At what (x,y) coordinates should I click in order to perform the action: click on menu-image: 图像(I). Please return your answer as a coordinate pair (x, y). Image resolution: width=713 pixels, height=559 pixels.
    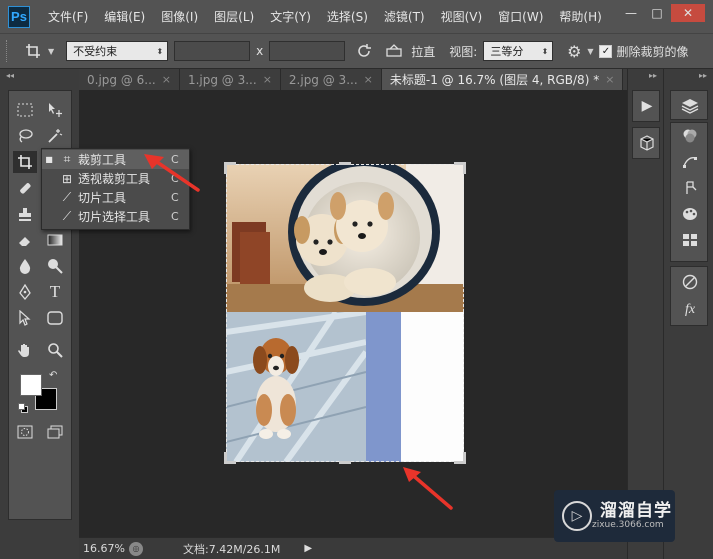
    Looking at the image, I should click on (179, 16).